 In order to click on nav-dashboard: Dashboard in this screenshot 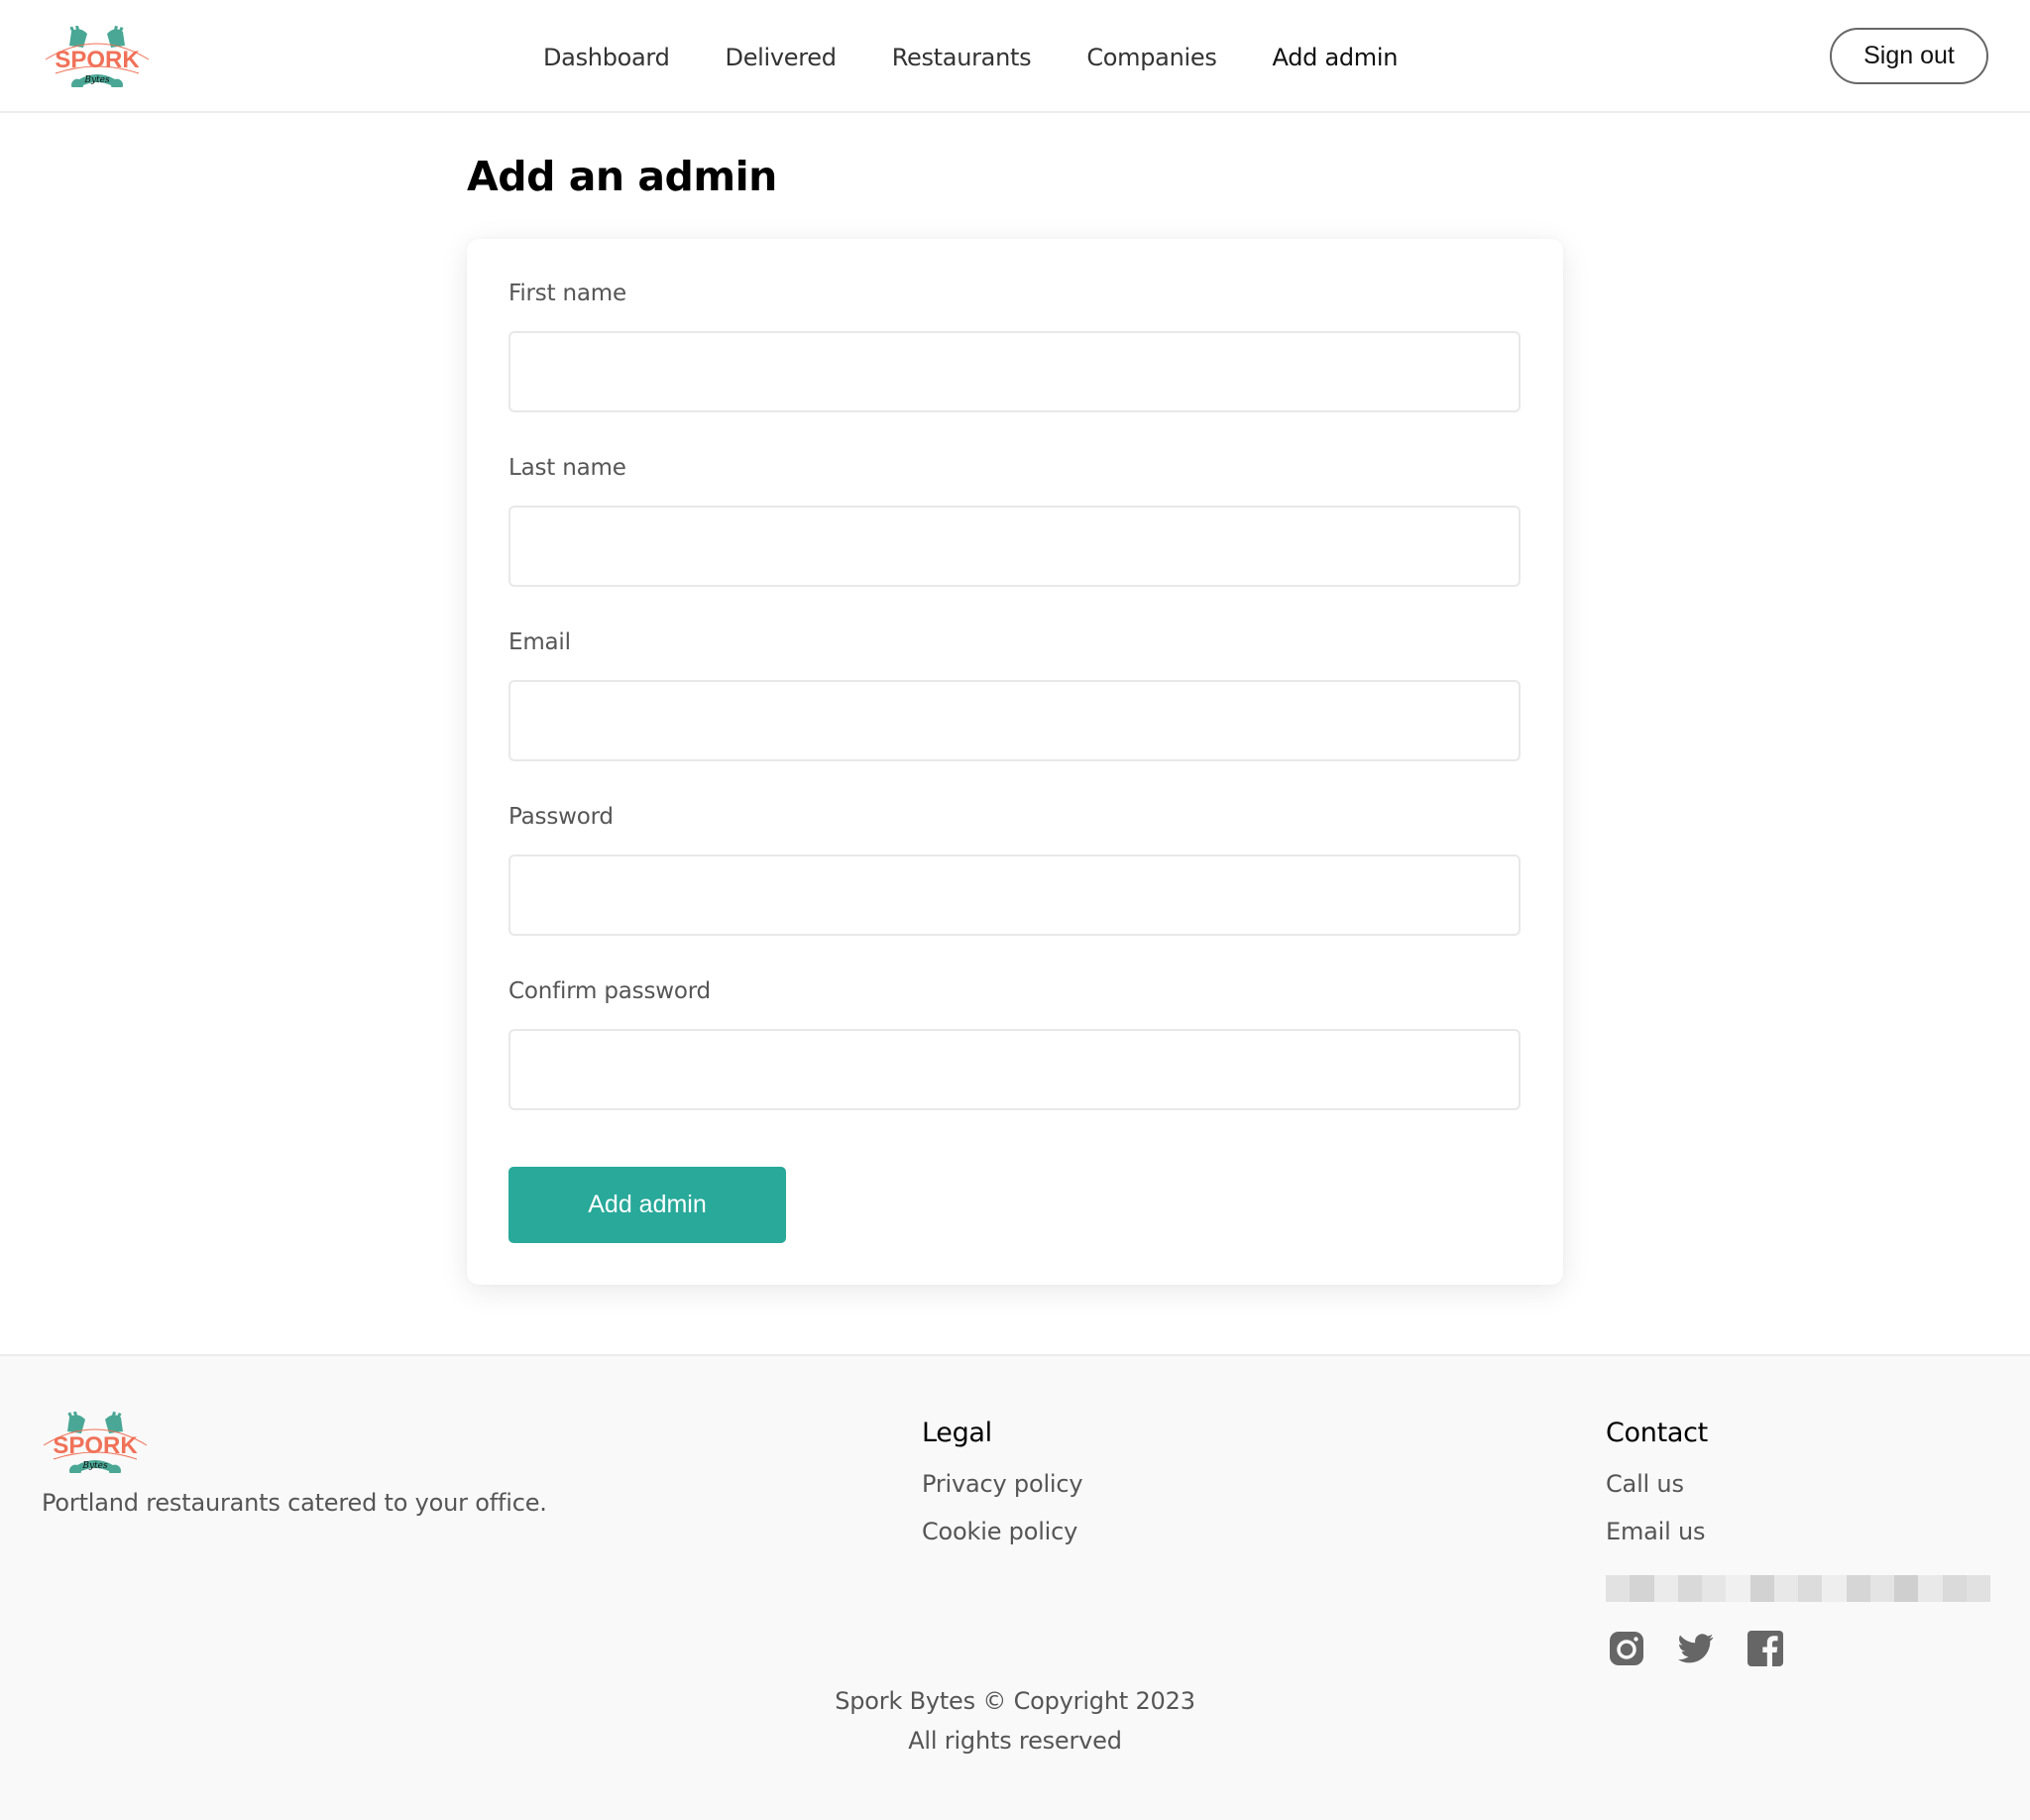, I will do `click(606, 57)`.